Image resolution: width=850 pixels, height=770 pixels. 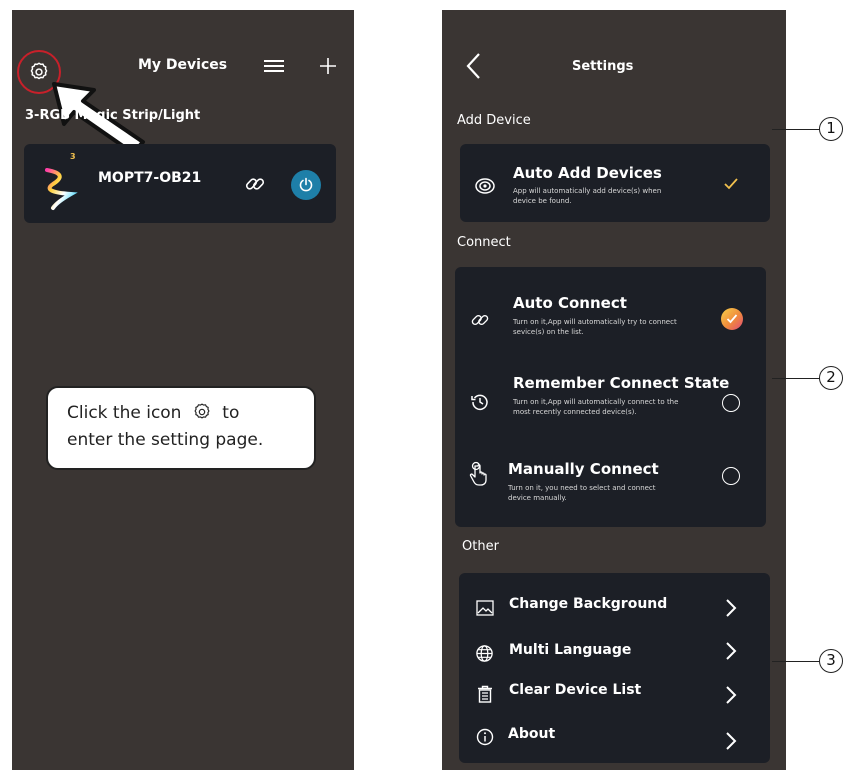 I want to click on globe-icon, so click(x=484, y=653).